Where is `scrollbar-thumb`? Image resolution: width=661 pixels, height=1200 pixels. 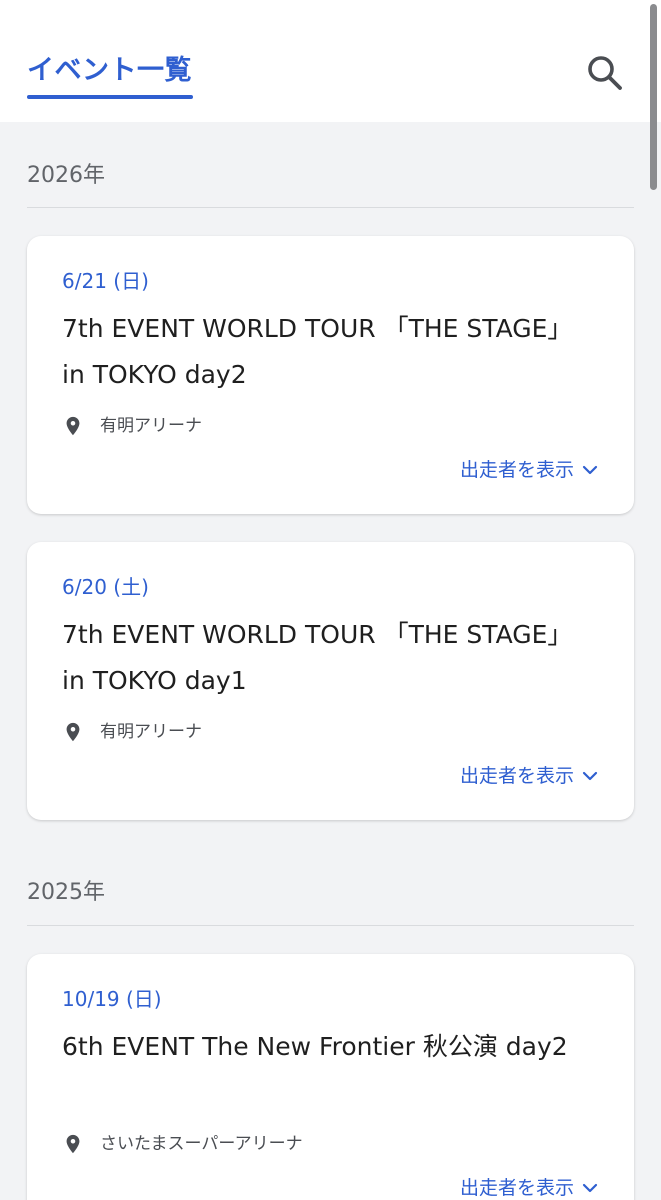 scrollbar-thumb is located at coordinates (653, 97).